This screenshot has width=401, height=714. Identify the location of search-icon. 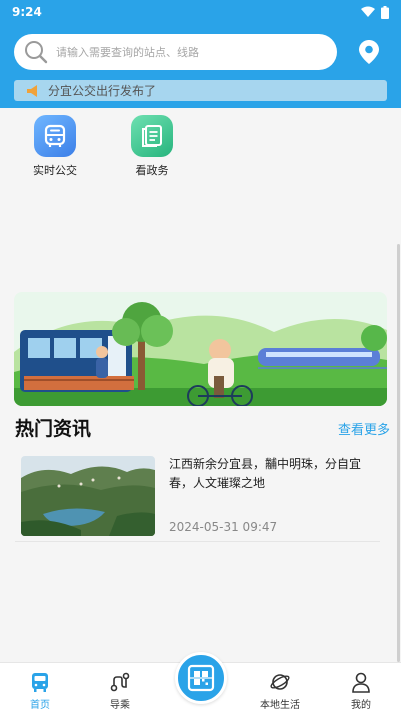
(36, 52).